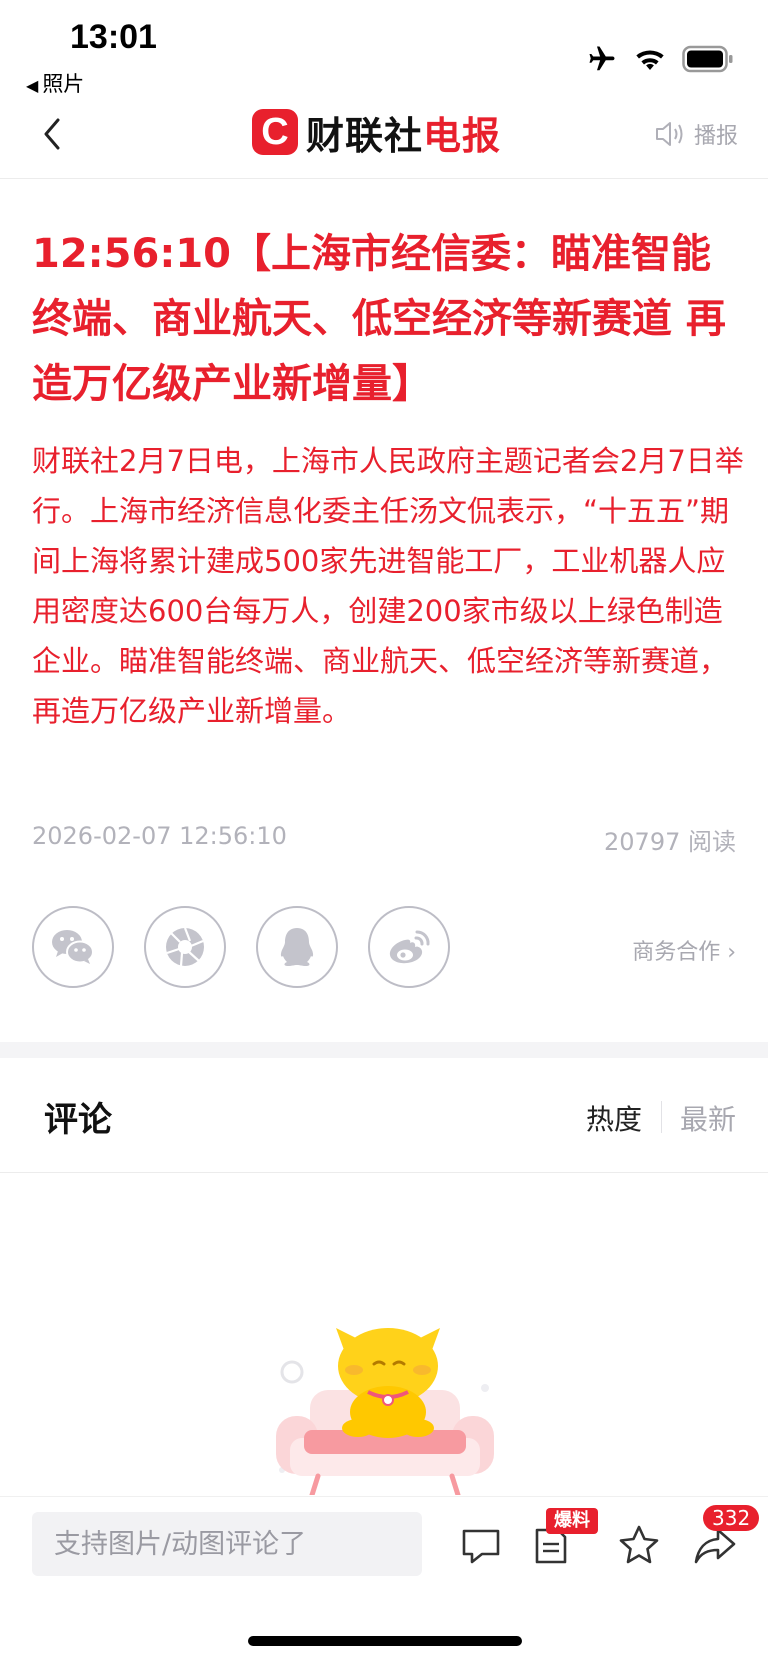 Image resolution: width=768 pixels, height=1664 pixels. I want to click on weibo-icon, so click(409, 947).